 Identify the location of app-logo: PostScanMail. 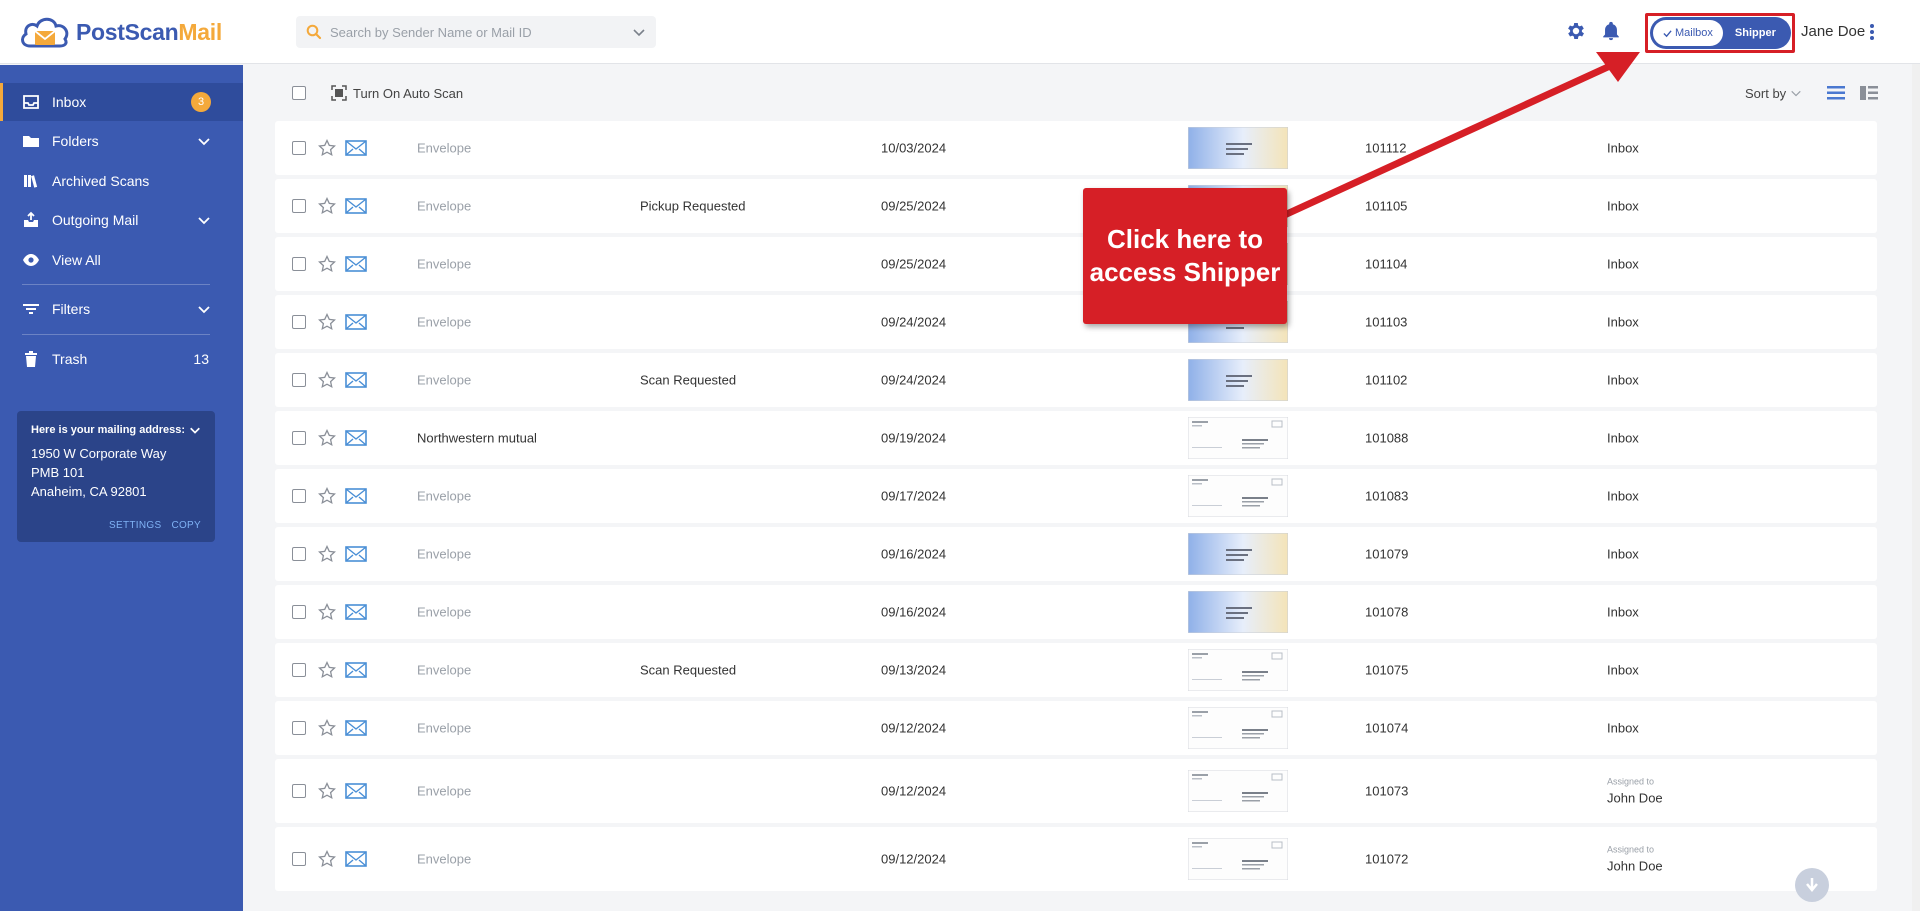
(120, 32).